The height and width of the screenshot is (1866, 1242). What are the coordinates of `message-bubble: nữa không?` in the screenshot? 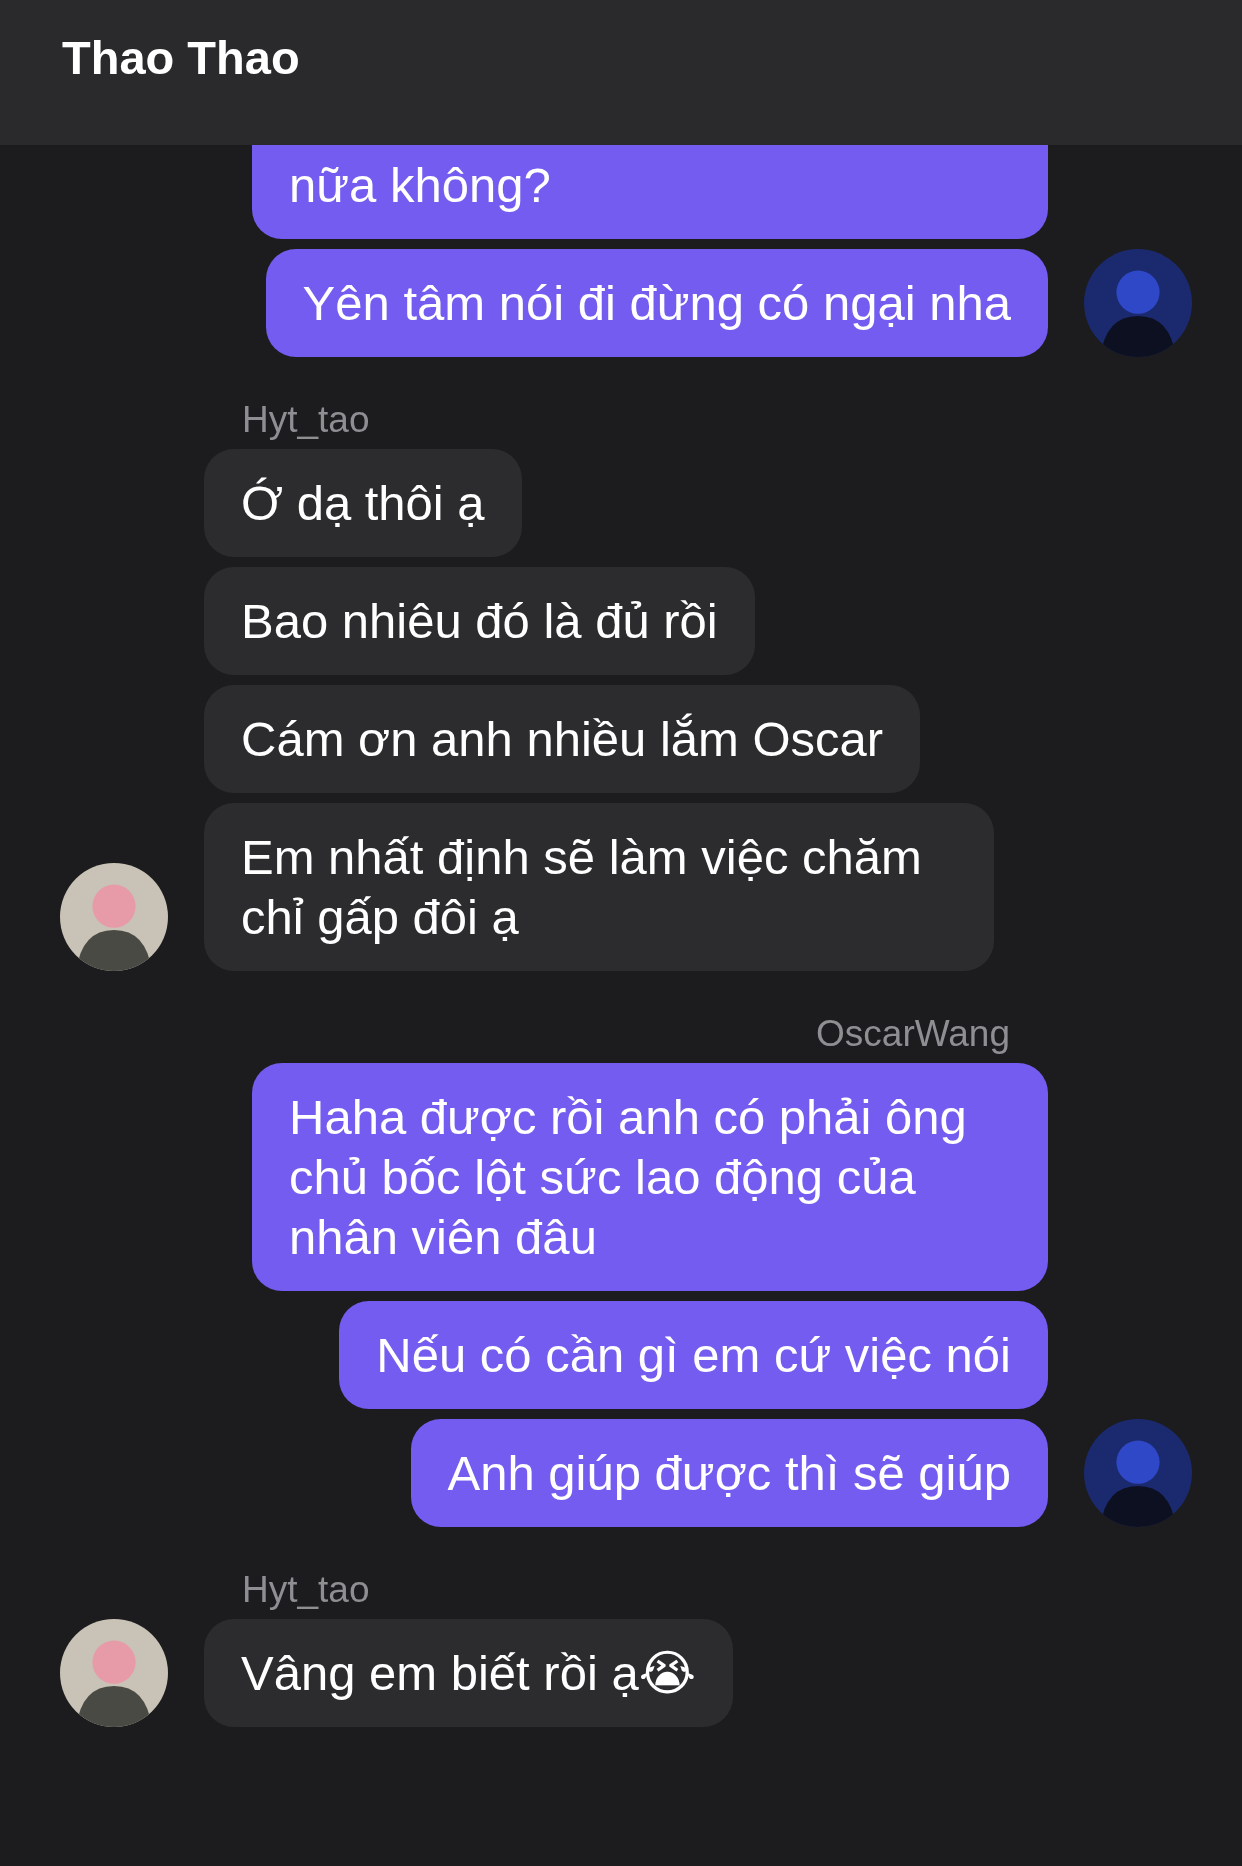 It's located at (650, 192).